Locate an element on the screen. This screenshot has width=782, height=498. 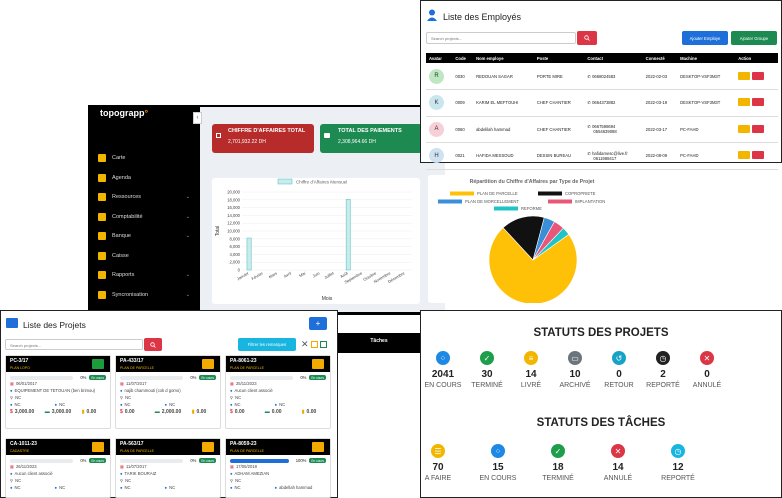
x-tick-label: Avril is located at coordinates (287, 274).